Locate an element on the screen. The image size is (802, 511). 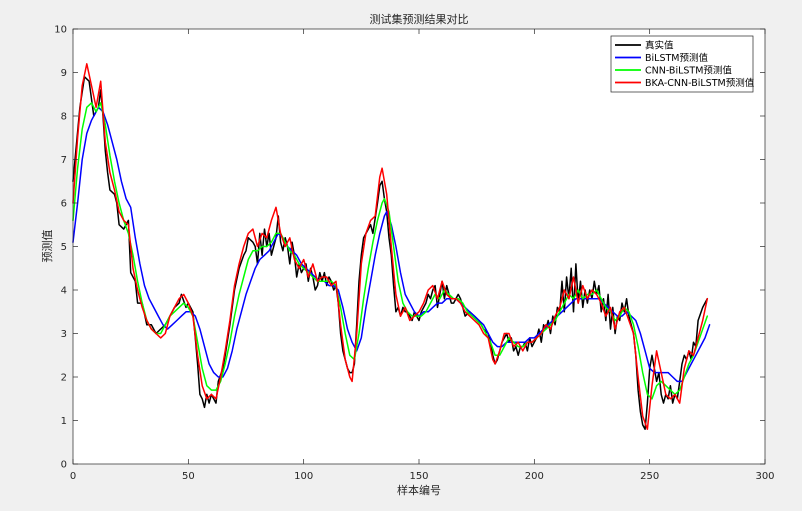
x-tick-label: 200 is located at coordinates (534, 476).